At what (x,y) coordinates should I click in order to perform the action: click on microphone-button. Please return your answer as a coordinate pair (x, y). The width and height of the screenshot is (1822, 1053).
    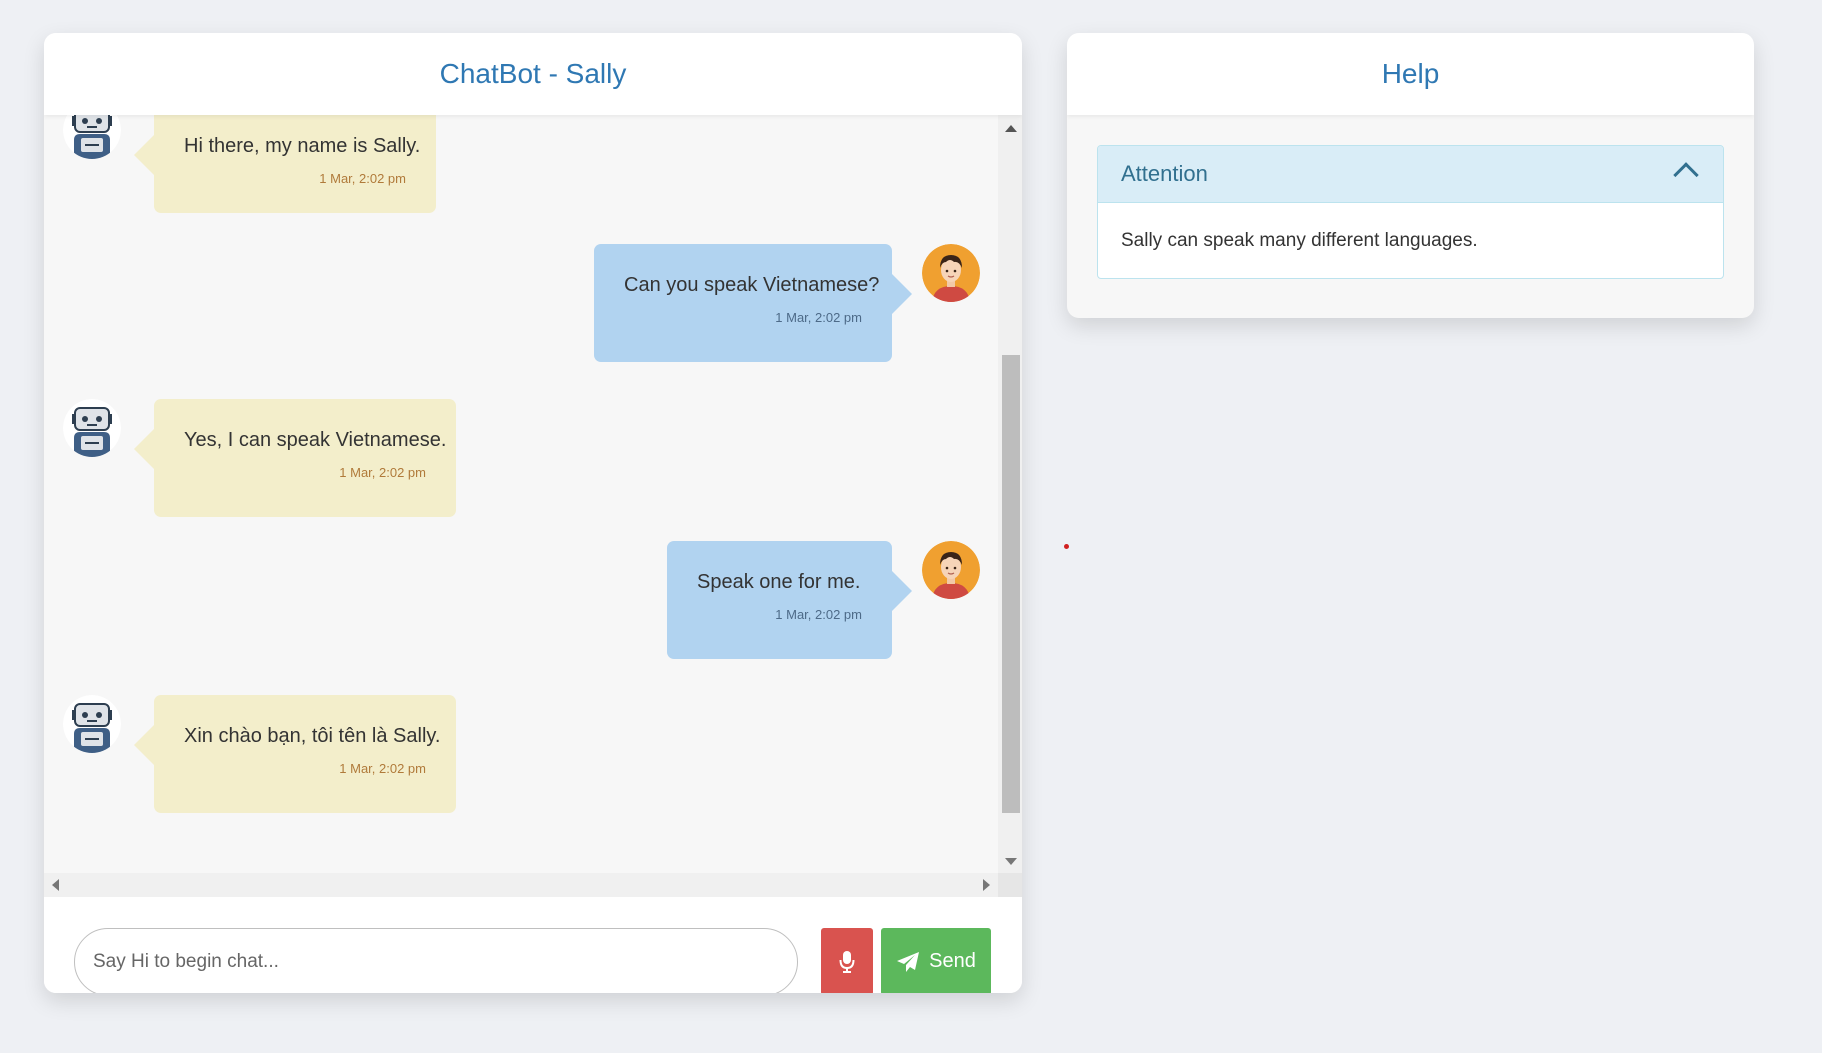
    Looking at the image, I should click on (847, 960).